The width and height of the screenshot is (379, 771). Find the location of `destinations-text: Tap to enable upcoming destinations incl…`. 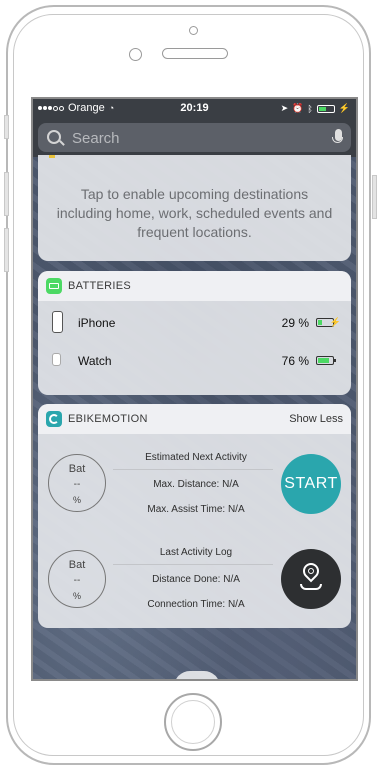

destinations-text: Tap to enable upcoming destinations incl… is located at coordinates (194, 213).